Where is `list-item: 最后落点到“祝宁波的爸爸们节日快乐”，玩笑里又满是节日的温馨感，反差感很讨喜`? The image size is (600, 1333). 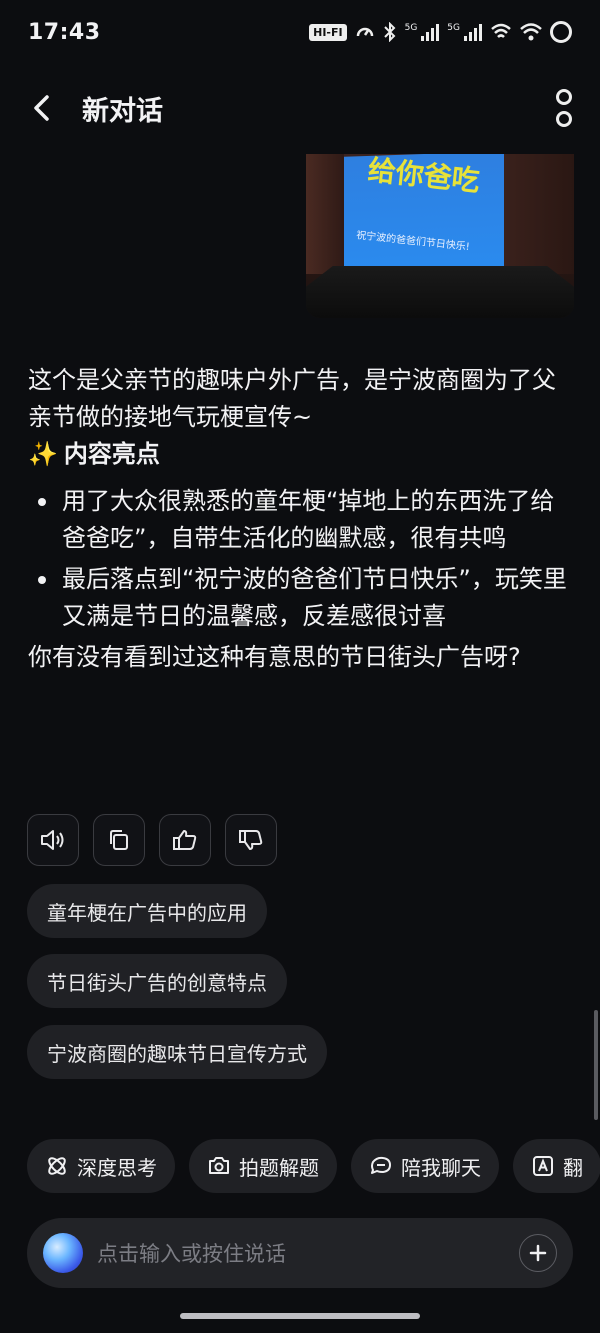 list-item: 最后落点到“祝宁波的爸爸们节日快乐”，玩笑里又满是节日的温馨感，反差感很讨喜 is located at coordinates (300, 598).